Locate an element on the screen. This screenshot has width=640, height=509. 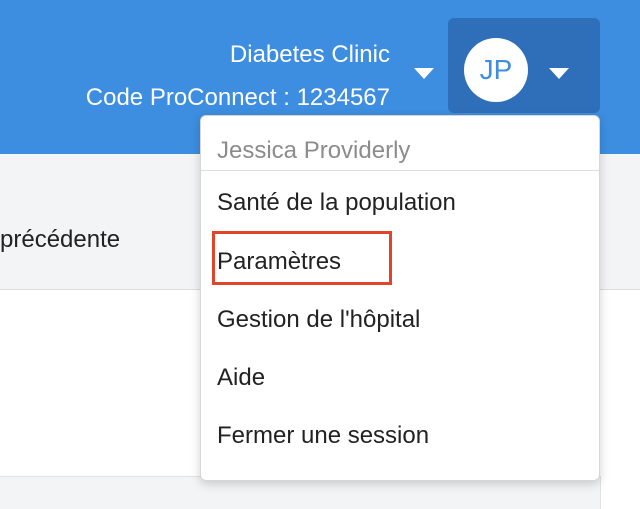
menu-item-settings: Paramètres is located at coordinates (302, 258).